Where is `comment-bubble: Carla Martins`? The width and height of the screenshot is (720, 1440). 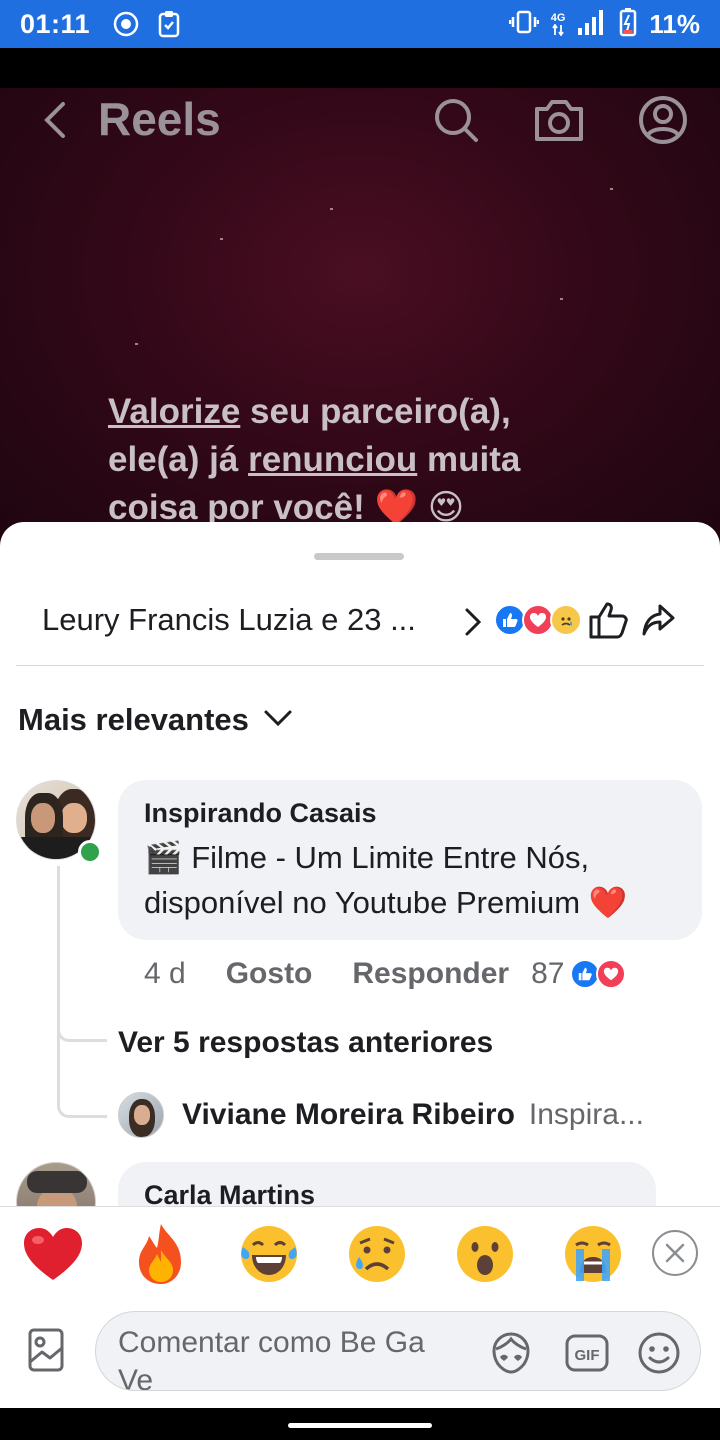
comment-bubble: Carla Martins is located at coordinates (387, 1186).